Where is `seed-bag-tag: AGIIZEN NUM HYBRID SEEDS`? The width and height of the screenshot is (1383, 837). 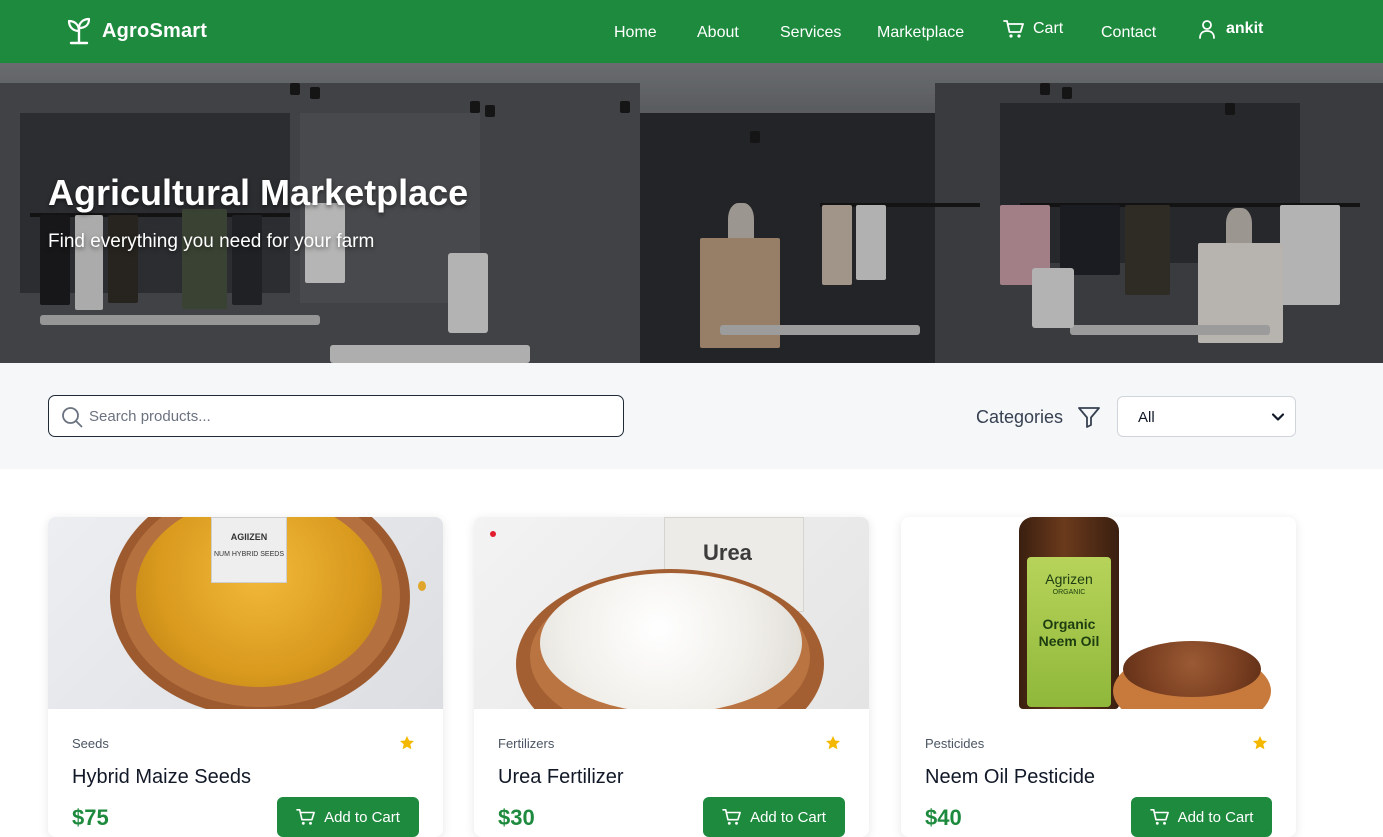
seed-bag-tag: AGIIZEN NUM HYBRID SEEDS is located at coordinates (249, 550).